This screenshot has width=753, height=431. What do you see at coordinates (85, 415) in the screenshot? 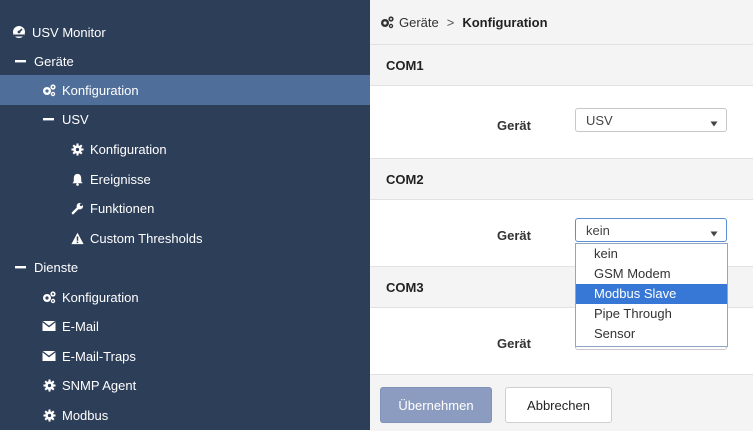
I see `sidebar-item-label: Modbus` at bounding box center [85, 415].